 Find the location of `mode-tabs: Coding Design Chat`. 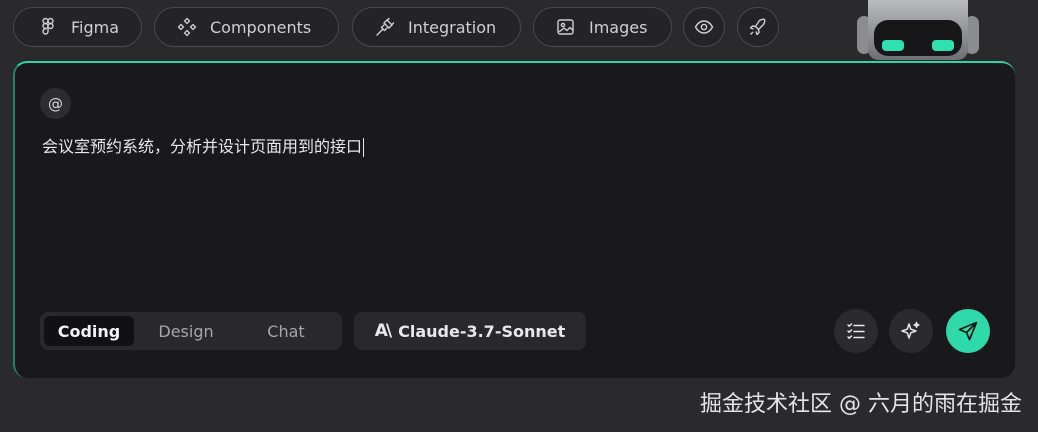

mode-tabs: Coding Design Chat is located at coordinates (191, 331).